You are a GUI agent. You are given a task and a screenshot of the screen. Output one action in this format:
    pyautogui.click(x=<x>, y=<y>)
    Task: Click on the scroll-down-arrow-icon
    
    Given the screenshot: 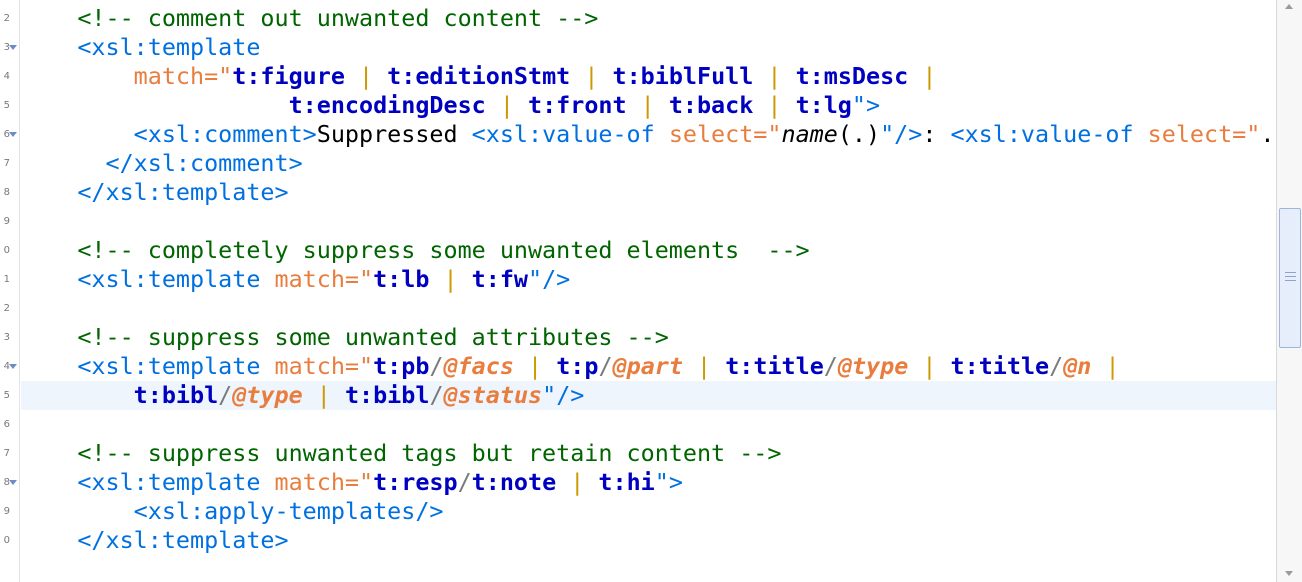 What is the action you would take?
    pyautogui.click(x=1289, y=573)
    